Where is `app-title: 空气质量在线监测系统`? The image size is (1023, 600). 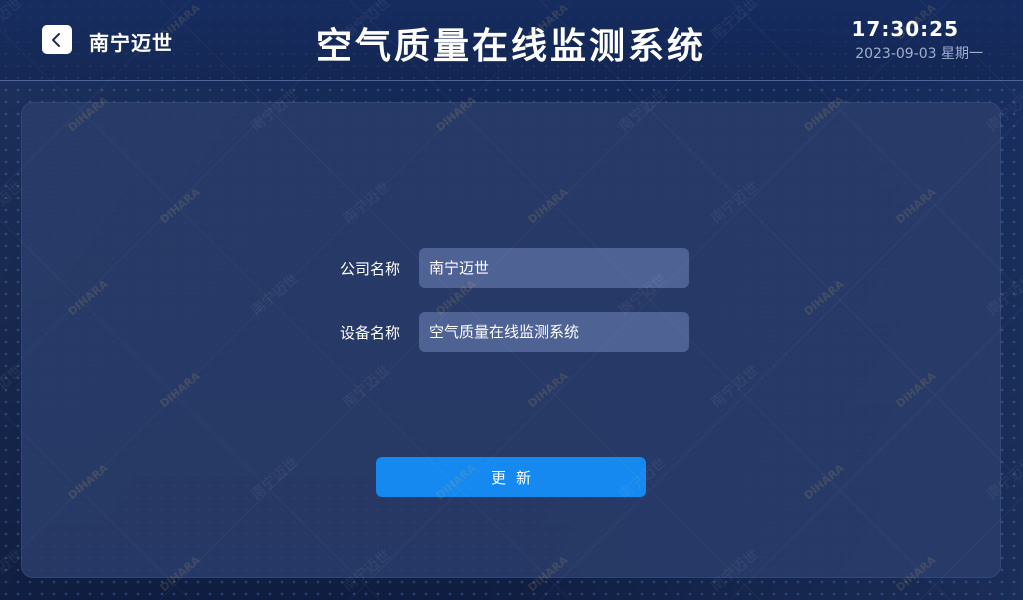
app-title: 空气质量在线监测系统 is located at coordinates (510, 46).